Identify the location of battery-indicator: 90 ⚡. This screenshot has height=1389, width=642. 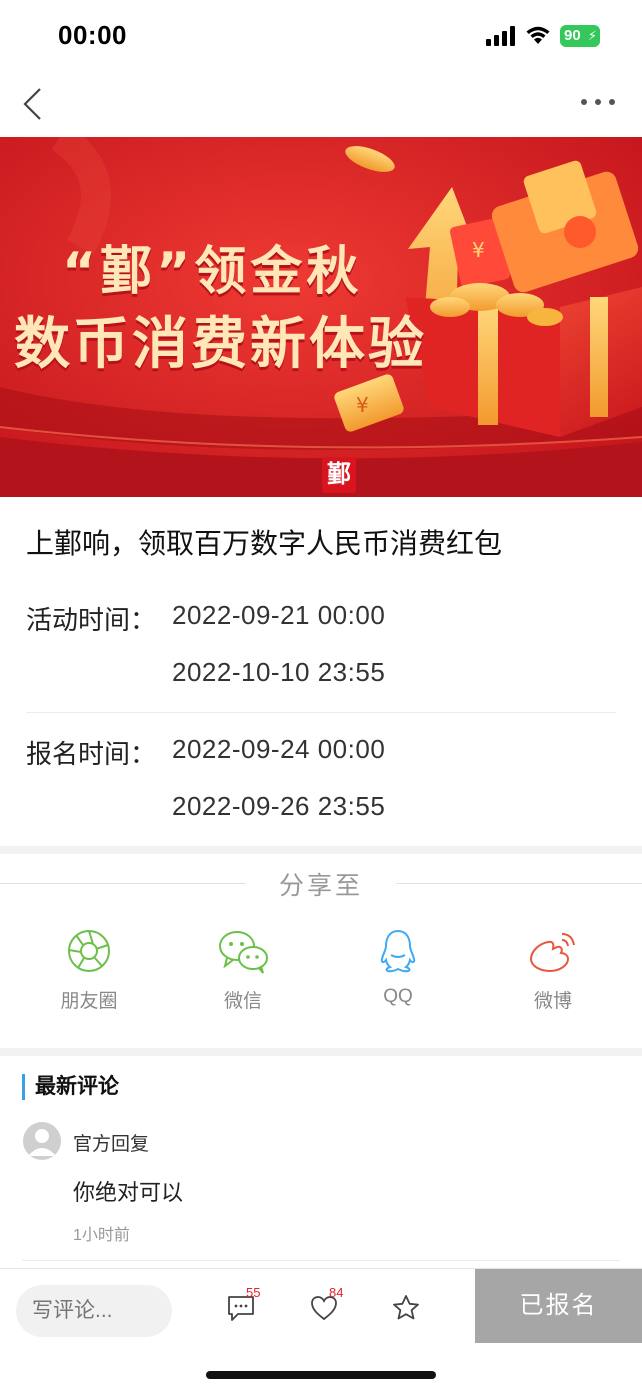
(580, 36).